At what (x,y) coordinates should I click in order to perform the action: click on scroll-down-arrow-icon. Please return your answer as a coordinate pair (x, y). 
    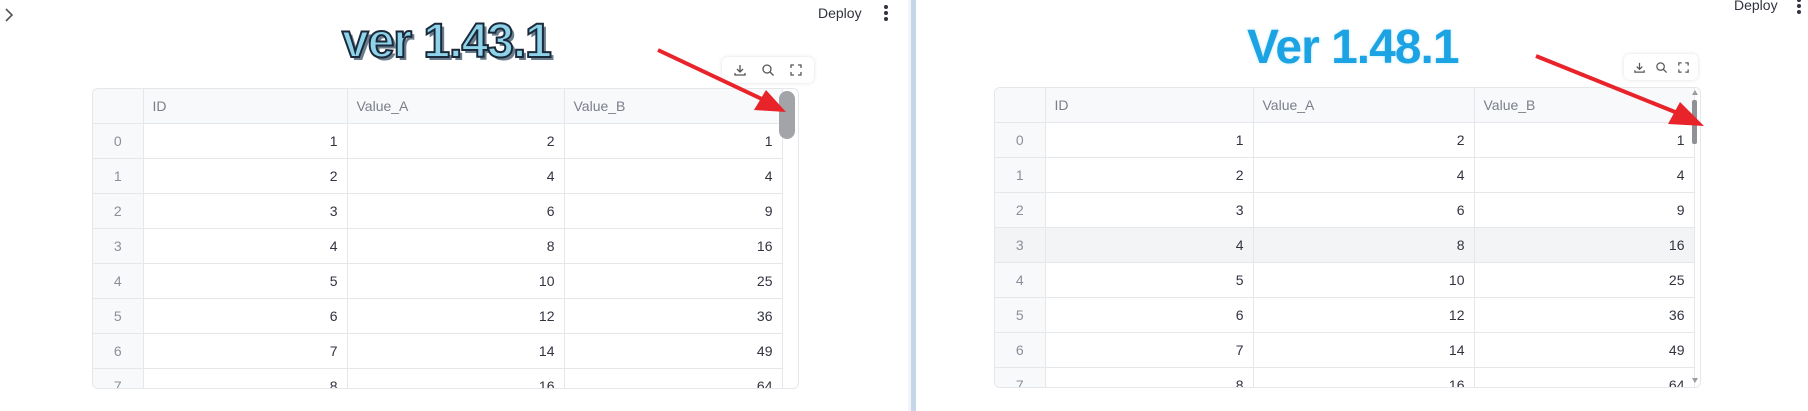
    Looking at the image, I should click on (1695, 380).